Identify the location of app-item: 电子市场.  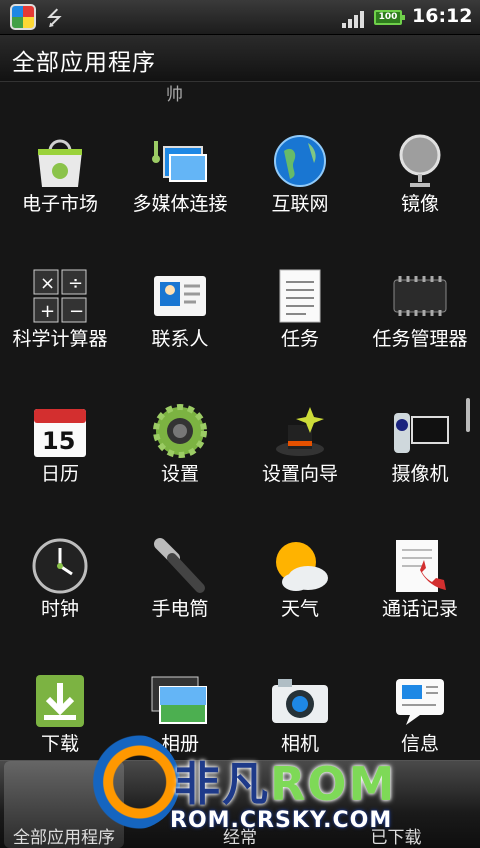
(60, 182).